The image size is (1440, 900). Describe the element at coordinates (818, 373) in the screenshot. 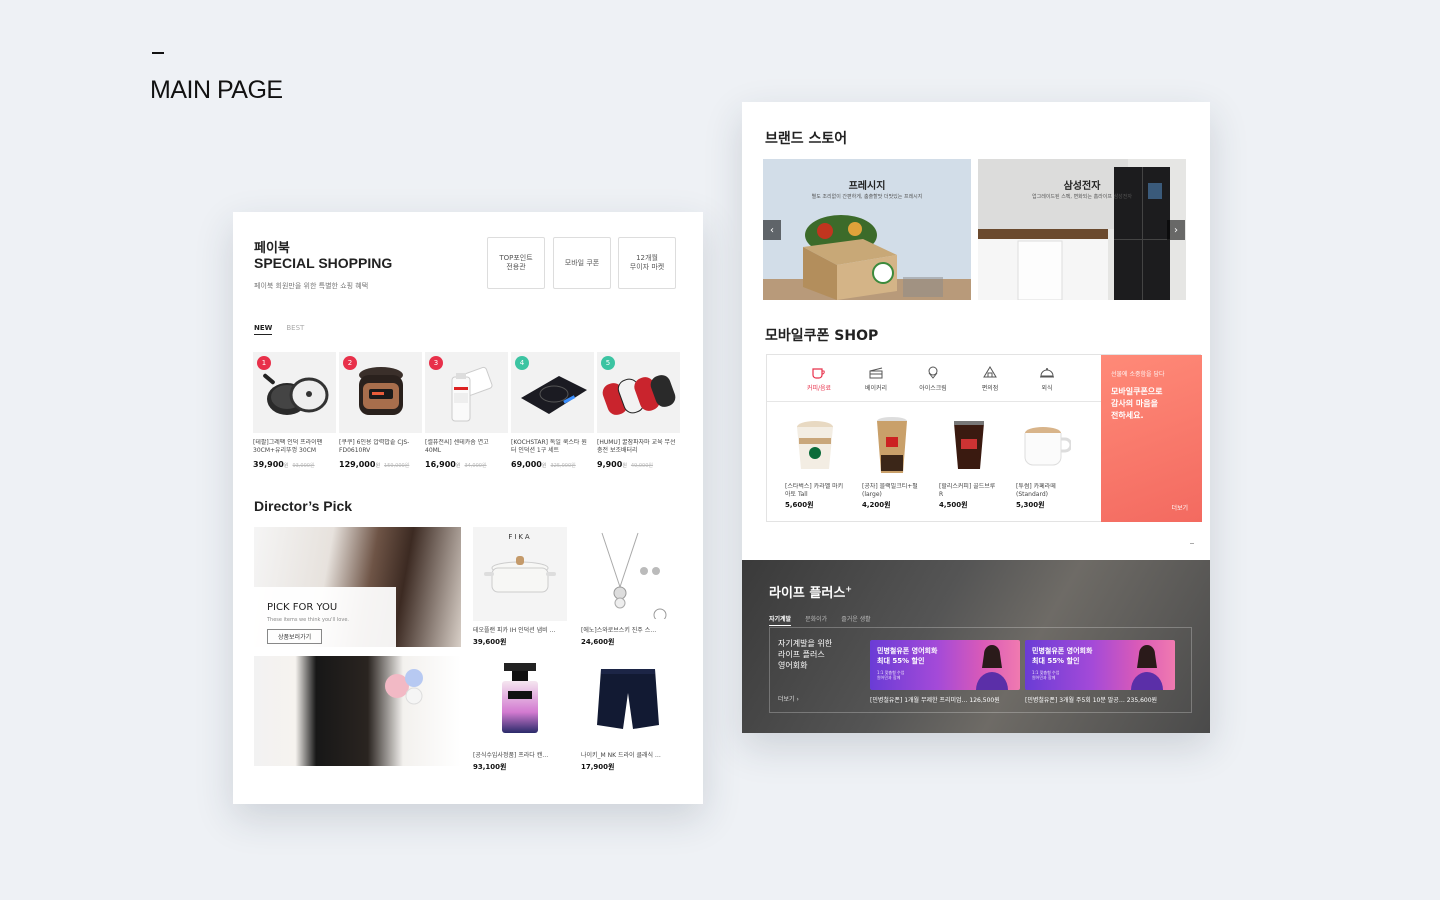

I see `coffee-cup-icon` at that location.